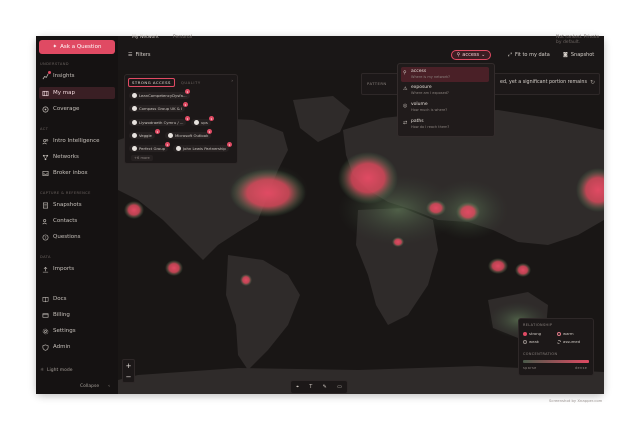 This screenshot has height=440, width=640. What do you see at coordinates (458, 55) in the screenshot?
I see `pin-icon: ⚲` at bounding box center [458, 55].